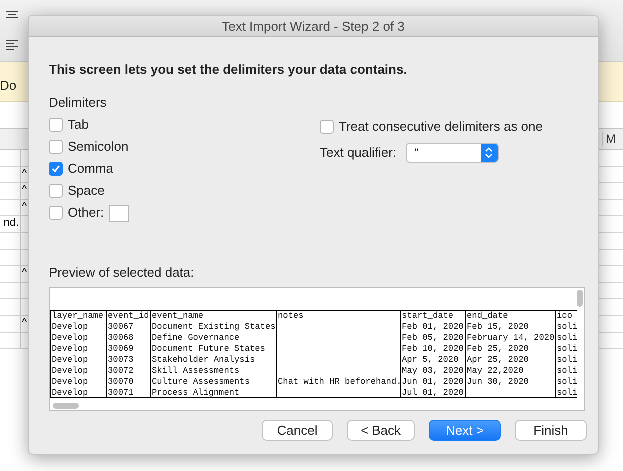  I want to click on table-cell: Jun 01, 2020, so click(433, 382).